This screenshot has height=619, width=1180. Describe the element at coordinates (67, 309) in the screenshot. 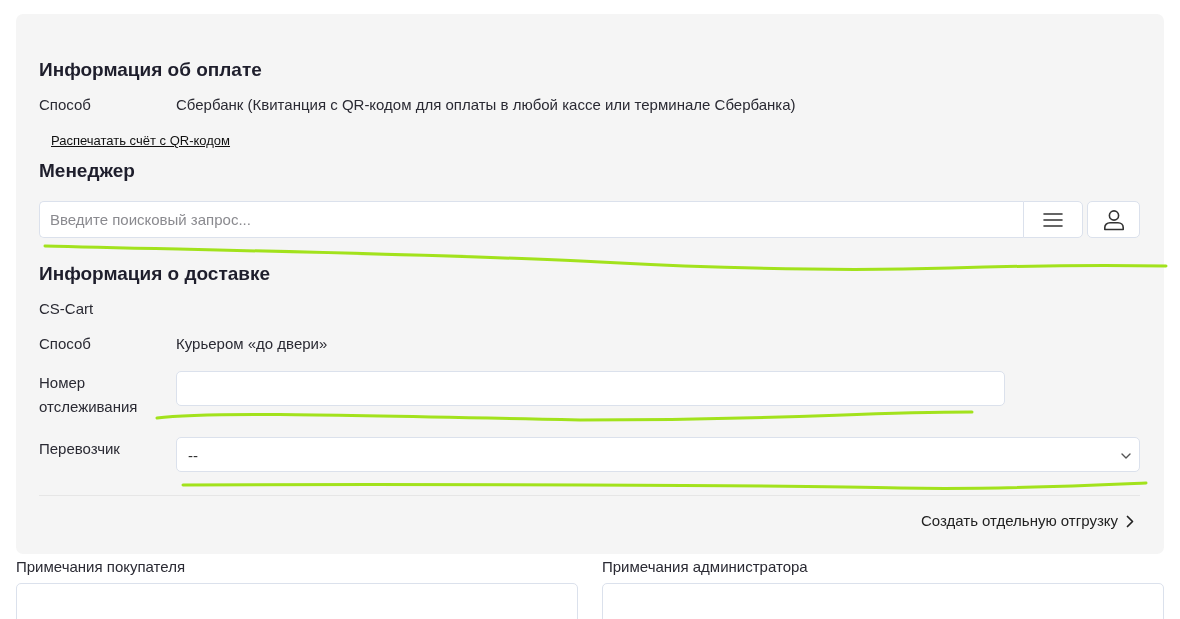

I see `shipping-provider: CS-Cart` at that location.